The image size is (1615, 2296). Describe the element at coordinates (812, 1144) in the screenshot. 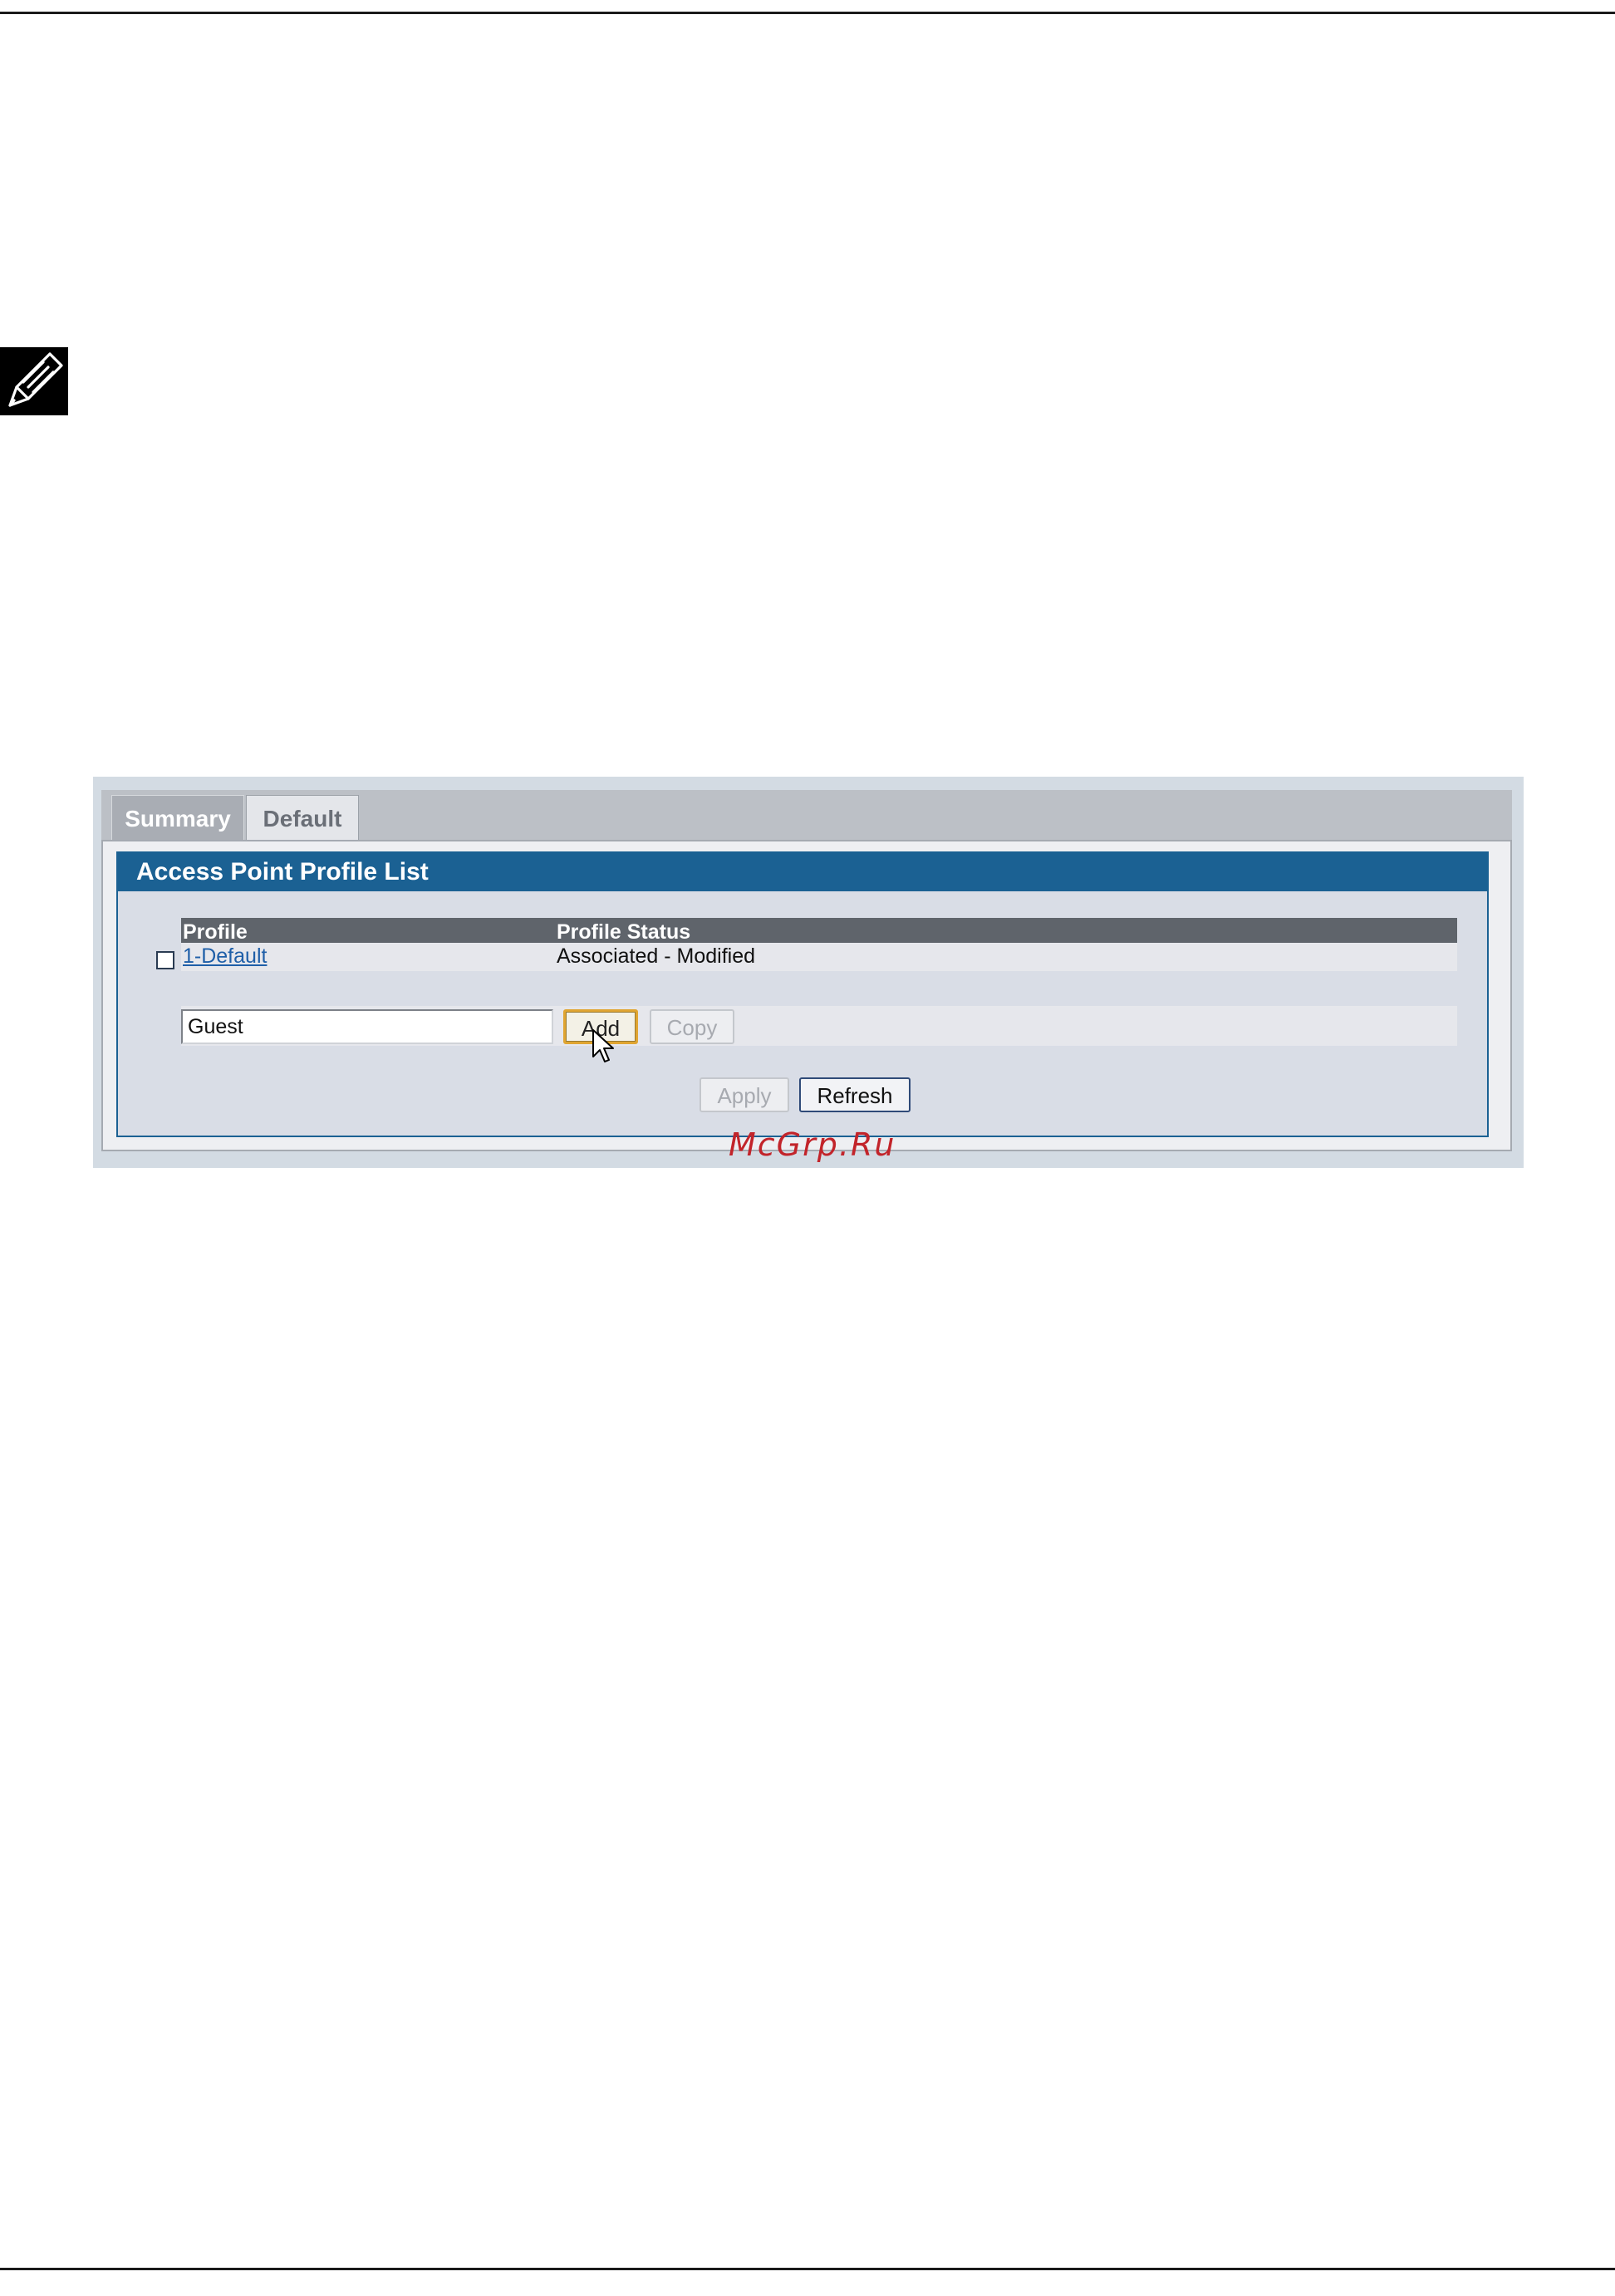

I see `watermark: McGrp.Ru` at that location.